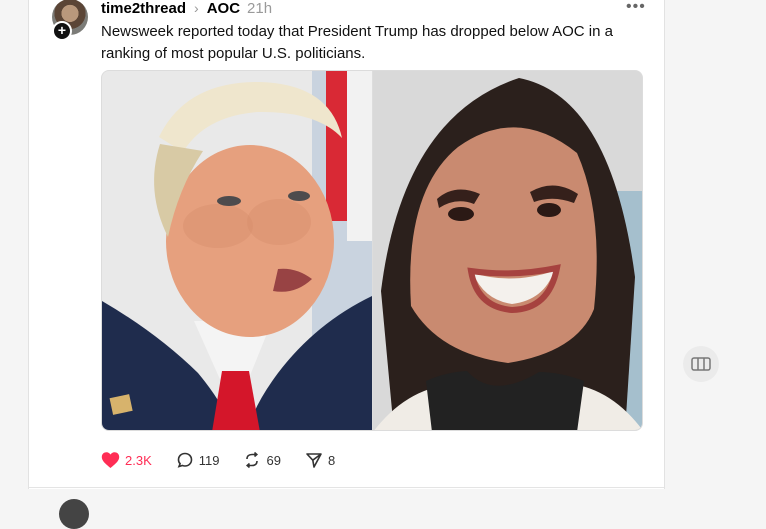  Describe the element at coordinates (74, 514) in the screenshot. I see `next-post-avatar` at that location.